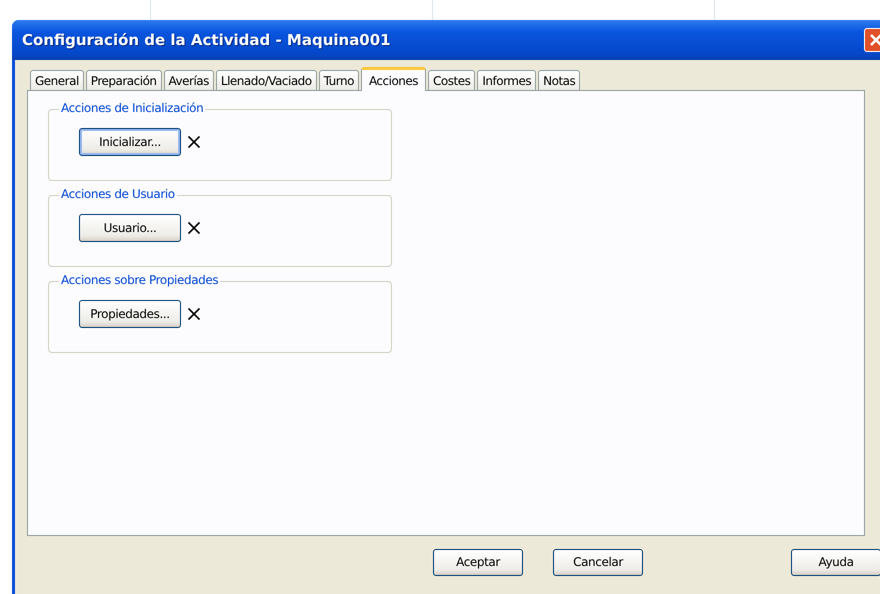  What do you see at coordinates (124, 80) in the screenshot?
I see `tab: Preparación` at bounding box center [124, 80].